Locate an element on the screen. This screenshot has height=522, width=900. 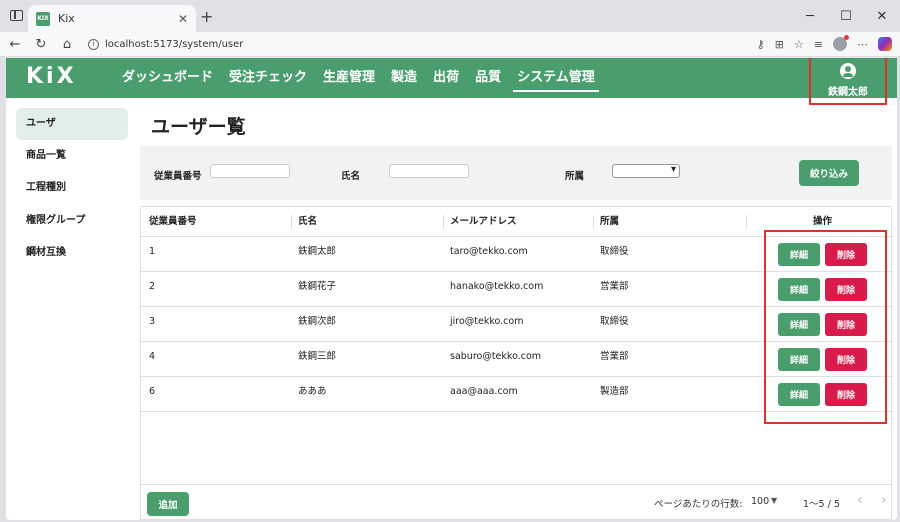
browser-tab: KIX Kix ✕ is located at coordinates (112, 18).